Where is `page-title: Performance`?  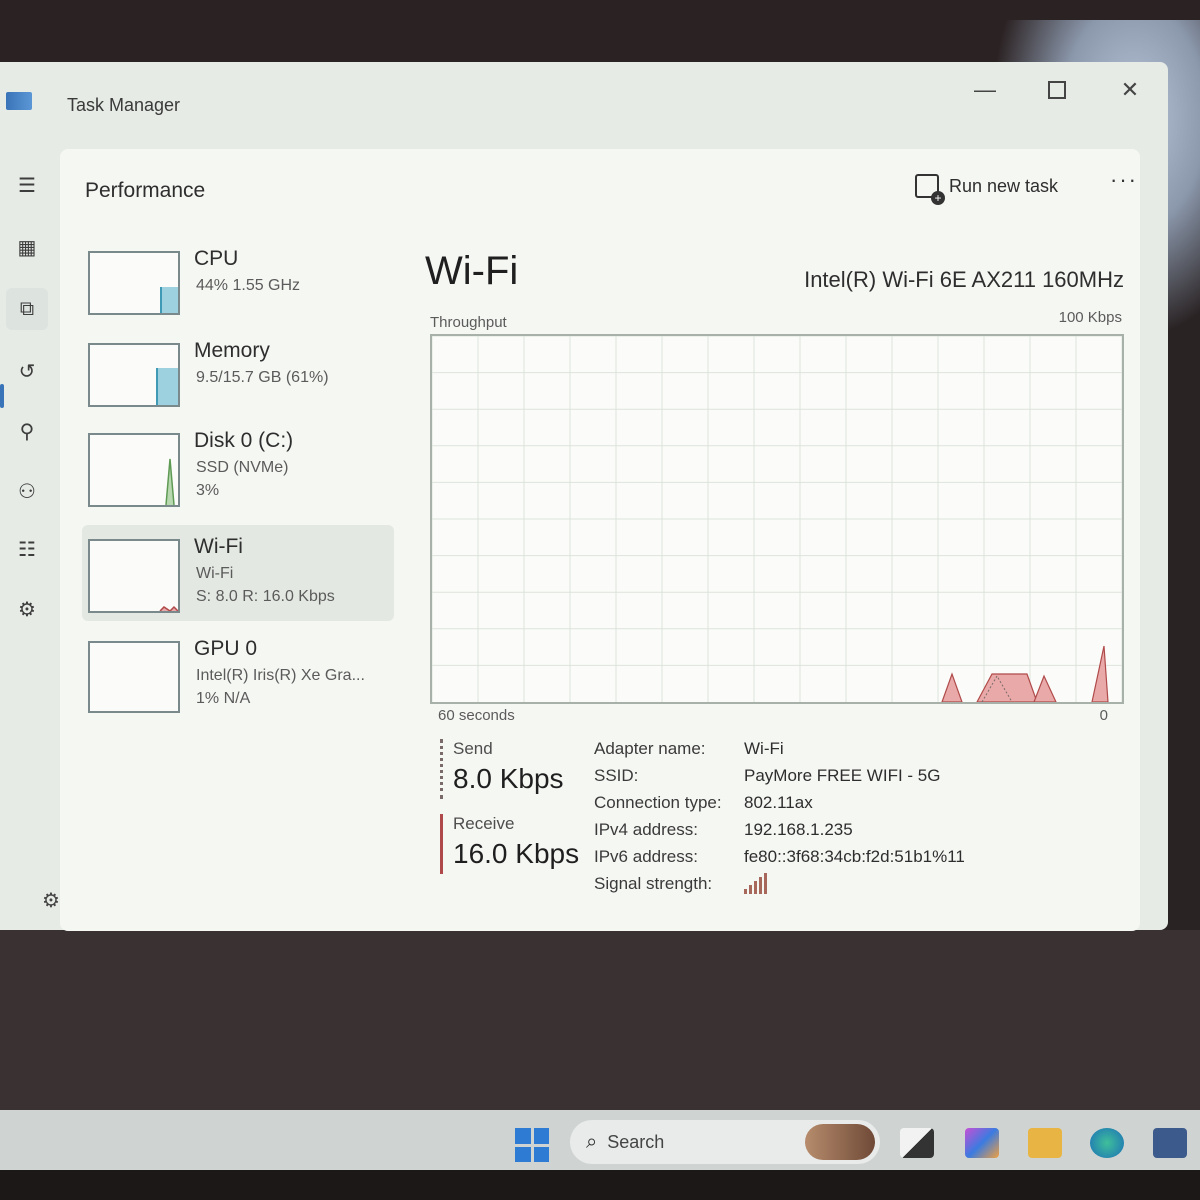 page-title: Performance is located at coordinates (145, 190).